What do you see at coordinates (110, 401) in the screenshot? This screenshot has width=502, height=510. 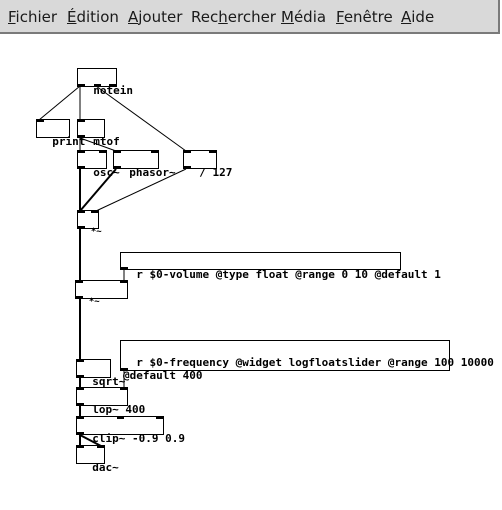 I see `object-lop: lop~ 400` at bounding box center [110, 401].